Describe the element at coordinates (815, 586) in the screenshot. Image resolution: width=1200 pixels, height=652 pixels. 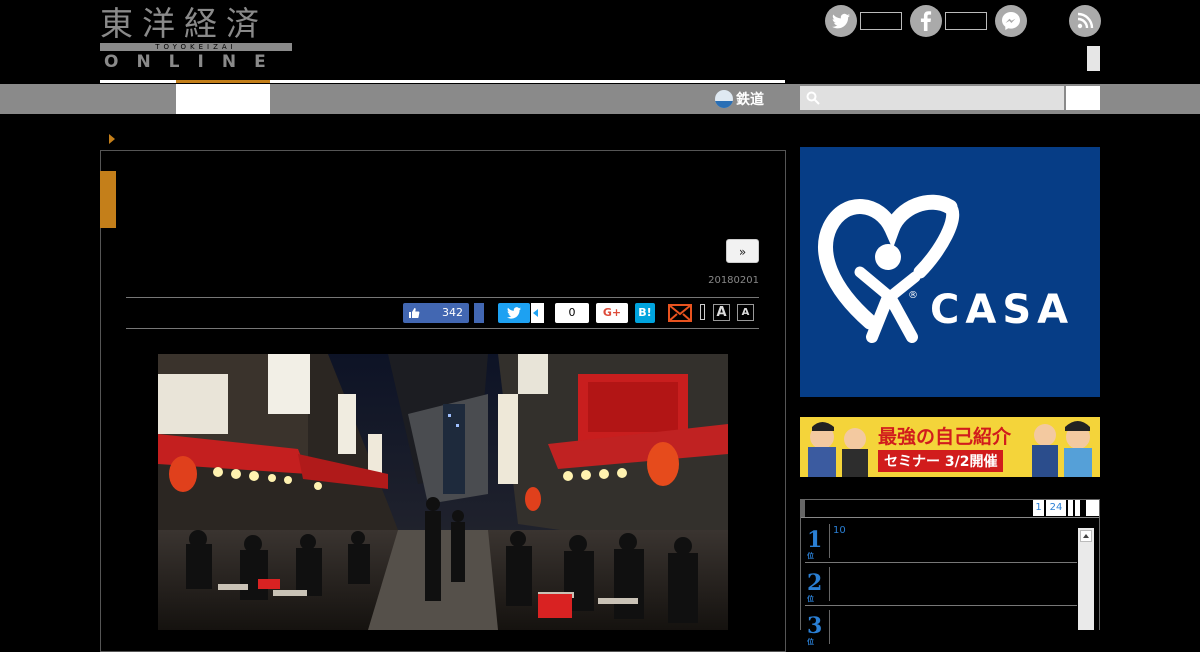
I see `ranking-number: 2位` at that location.